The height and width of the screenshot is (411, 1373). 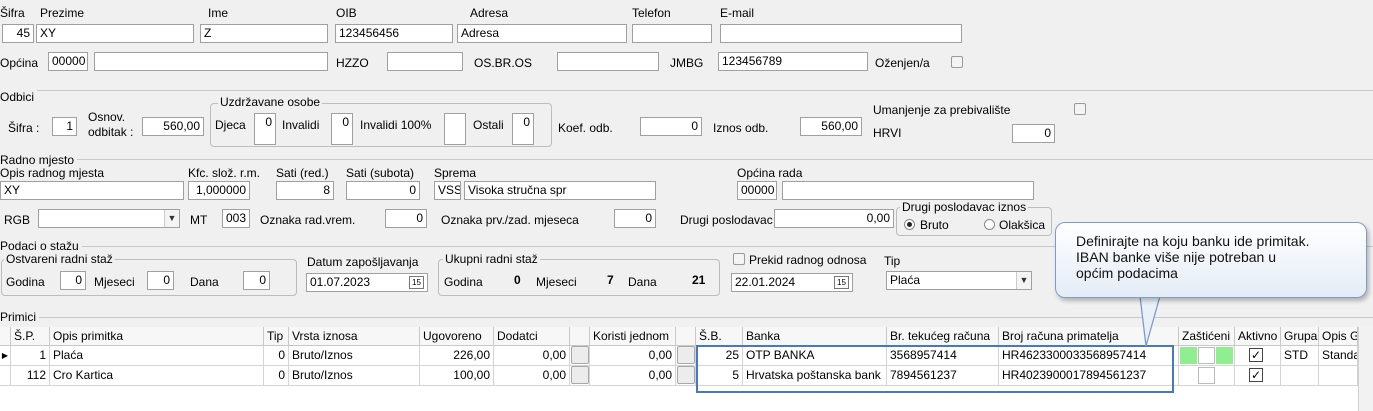 What do you see at coordinates (757, 190) in the screenshot?
I see `opcina-rada-code-field: 00000` at bounding box center [757, 190].